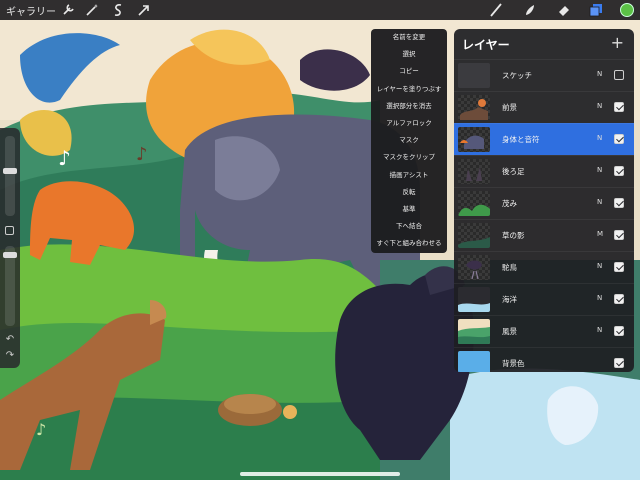  Describe the element at coordinates (509, 267) in the screenshot. I see `layer-name: 駝鳥` at that location.